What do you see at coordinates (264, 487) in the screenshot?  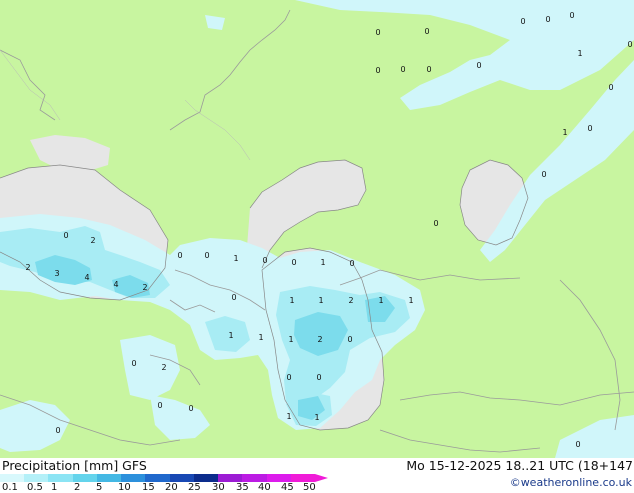 I see `legend-label: 40` at bounding box center [264, 487].